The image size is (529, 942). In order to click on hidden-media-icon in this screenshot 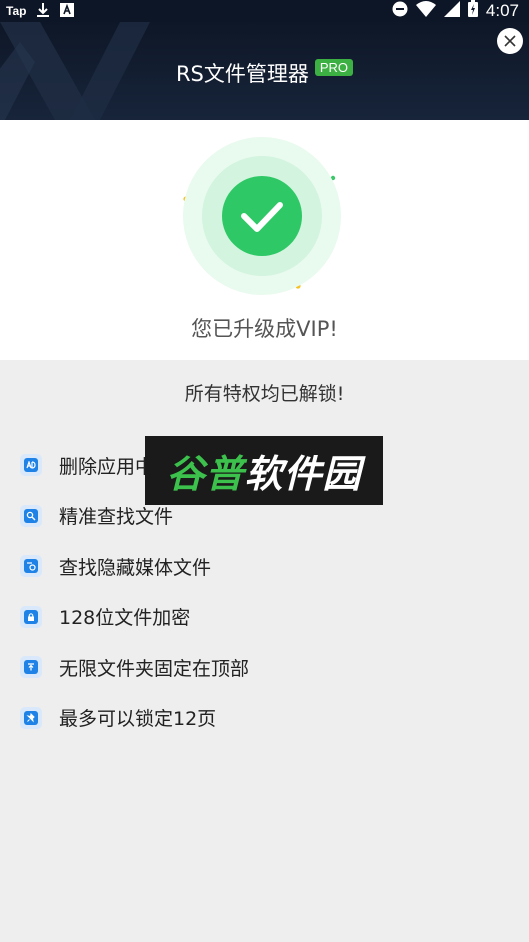, I will do `click(31, 566)`.